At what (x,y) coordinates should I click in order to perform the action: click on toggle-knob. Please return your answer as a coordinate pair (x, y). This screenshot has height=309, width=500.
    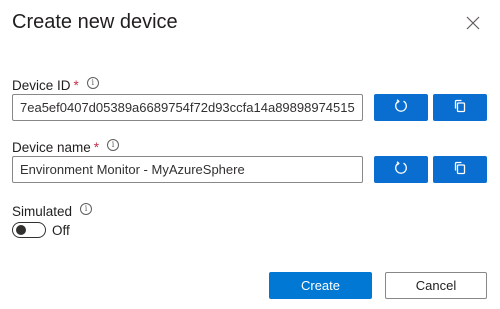
    Looking at the image, I should click on (21, 230).